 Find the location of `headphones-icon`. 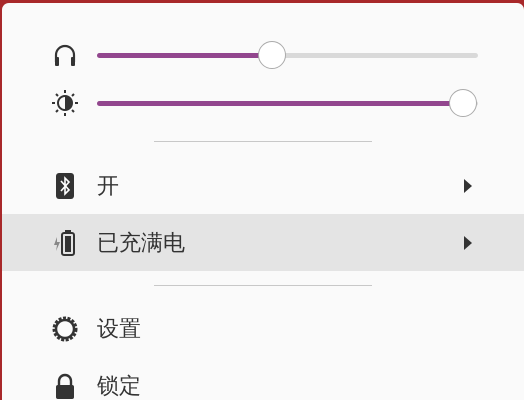

headphones-icon is located at coordinates (65, 55).